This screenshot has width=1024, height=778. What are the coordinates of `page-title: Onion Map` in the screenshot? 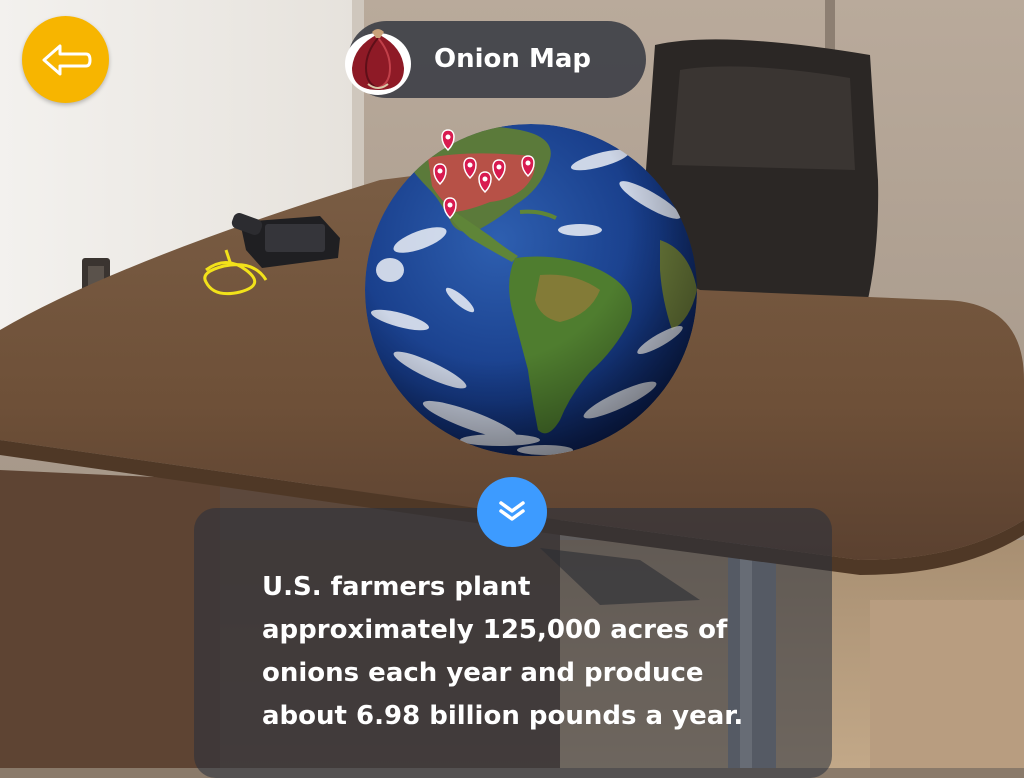 It's located at (512, 59).